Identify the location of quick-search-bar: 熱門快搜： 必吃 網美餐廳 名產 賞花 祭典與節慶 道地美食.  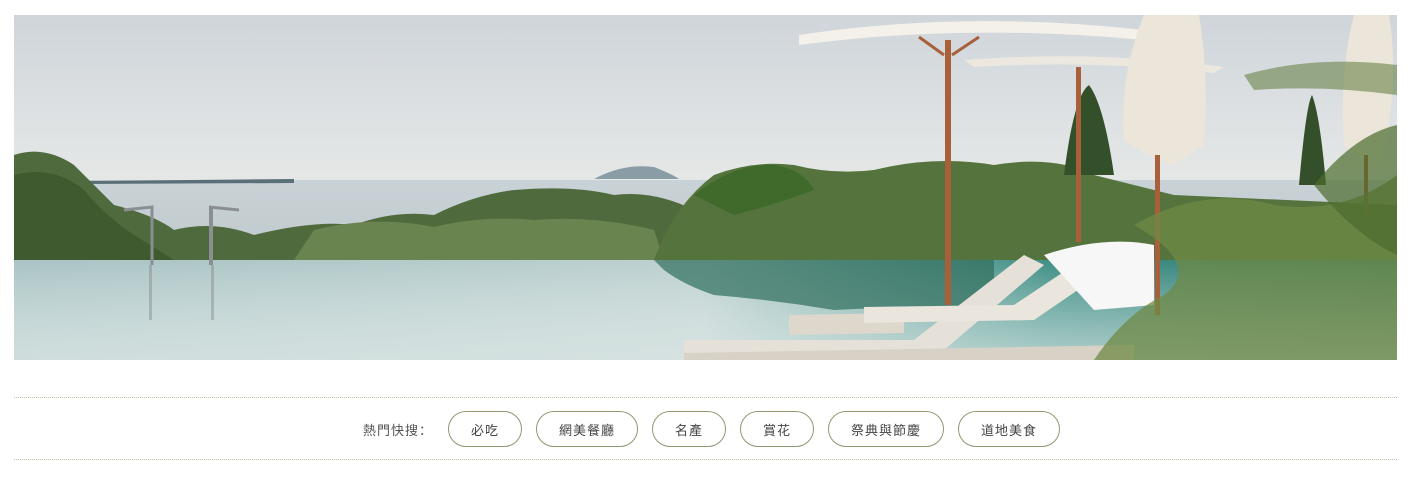
(708, 429).